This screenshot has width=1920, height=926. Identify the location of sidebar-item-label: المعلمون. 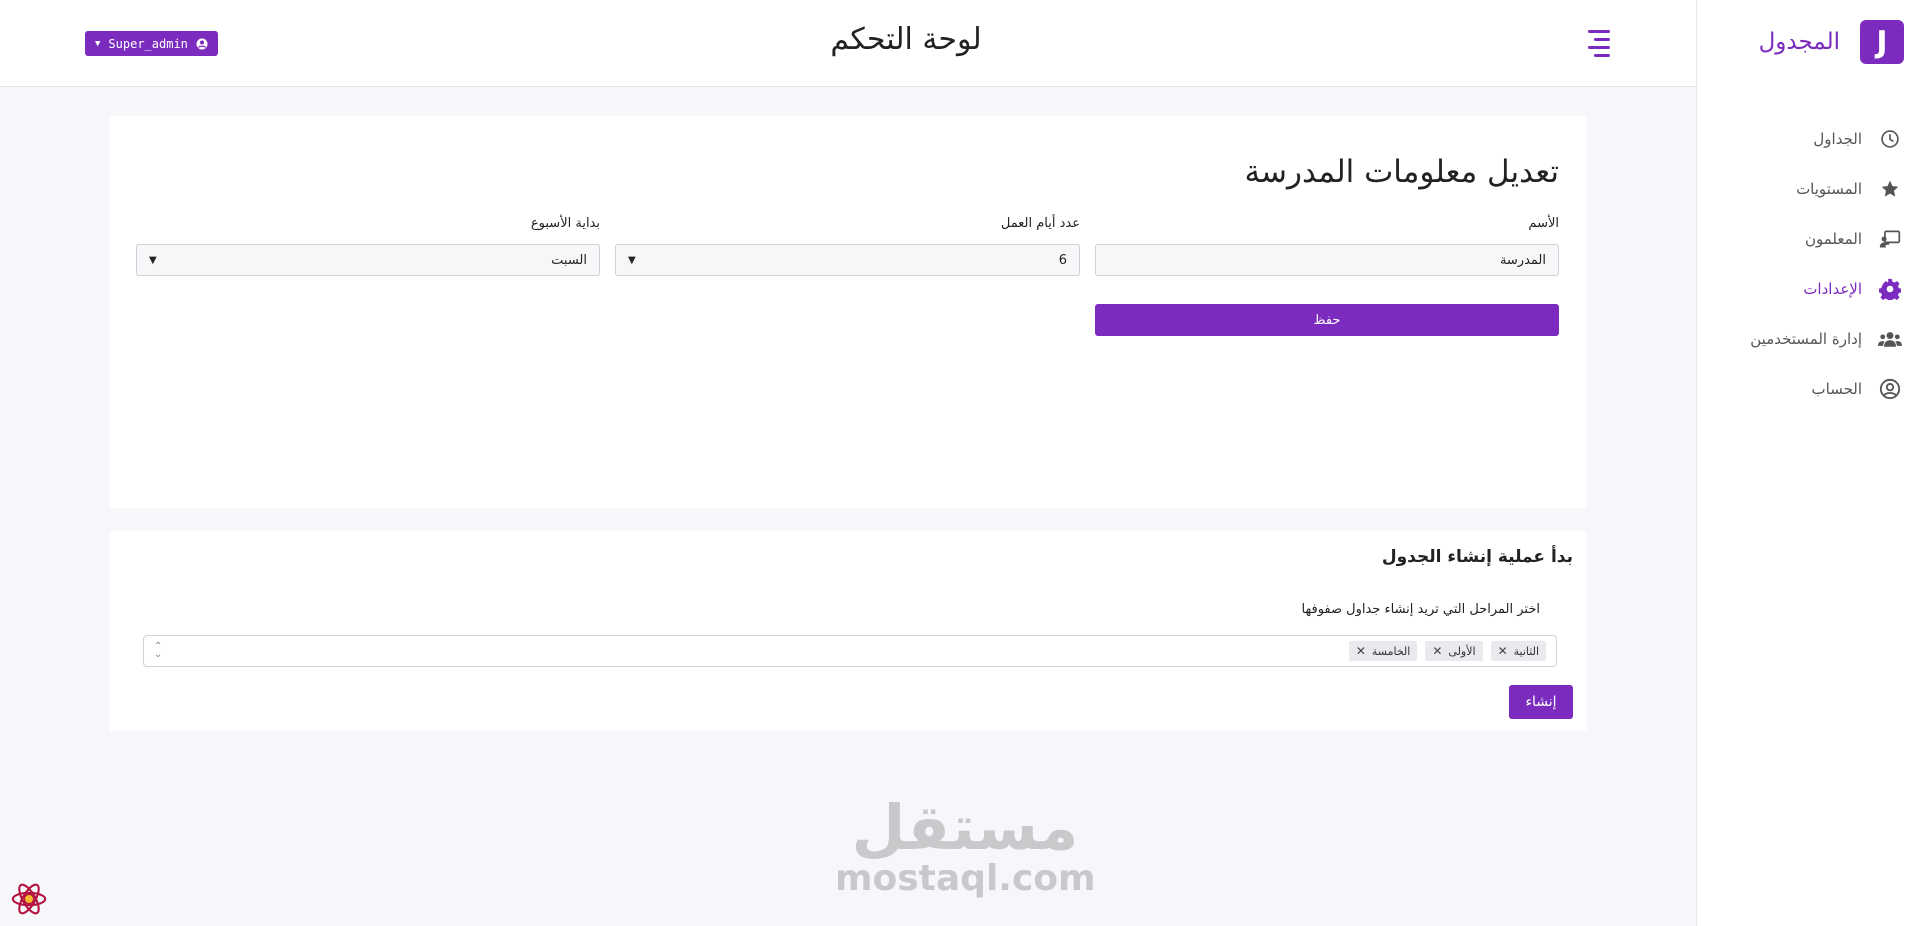
(1833, 239).